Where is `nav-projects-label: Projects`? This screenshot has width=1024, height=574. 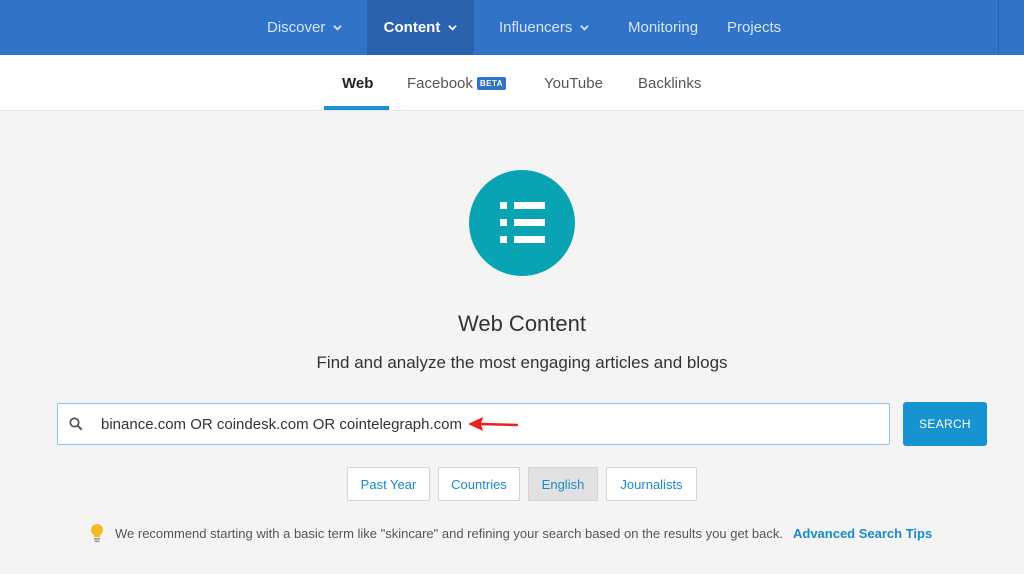
nav-projects-label: Projects is located at coordinates (754, 27).